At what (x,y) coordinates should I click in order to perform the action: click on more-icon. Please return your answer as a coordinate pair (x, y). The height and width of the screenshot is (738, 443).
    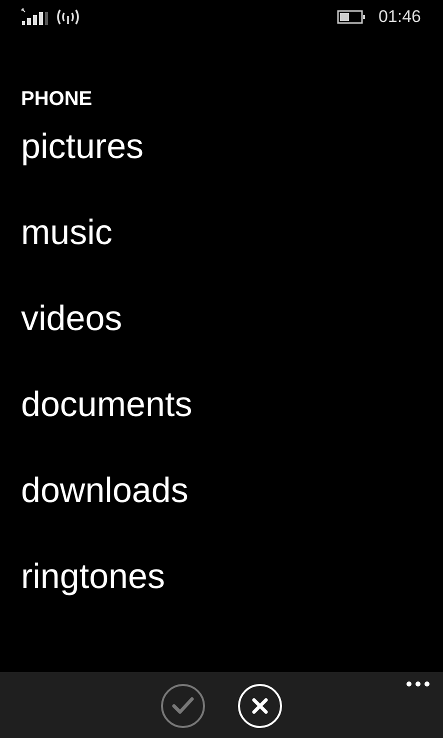
    Looking at the image, I should click on (418, 684).